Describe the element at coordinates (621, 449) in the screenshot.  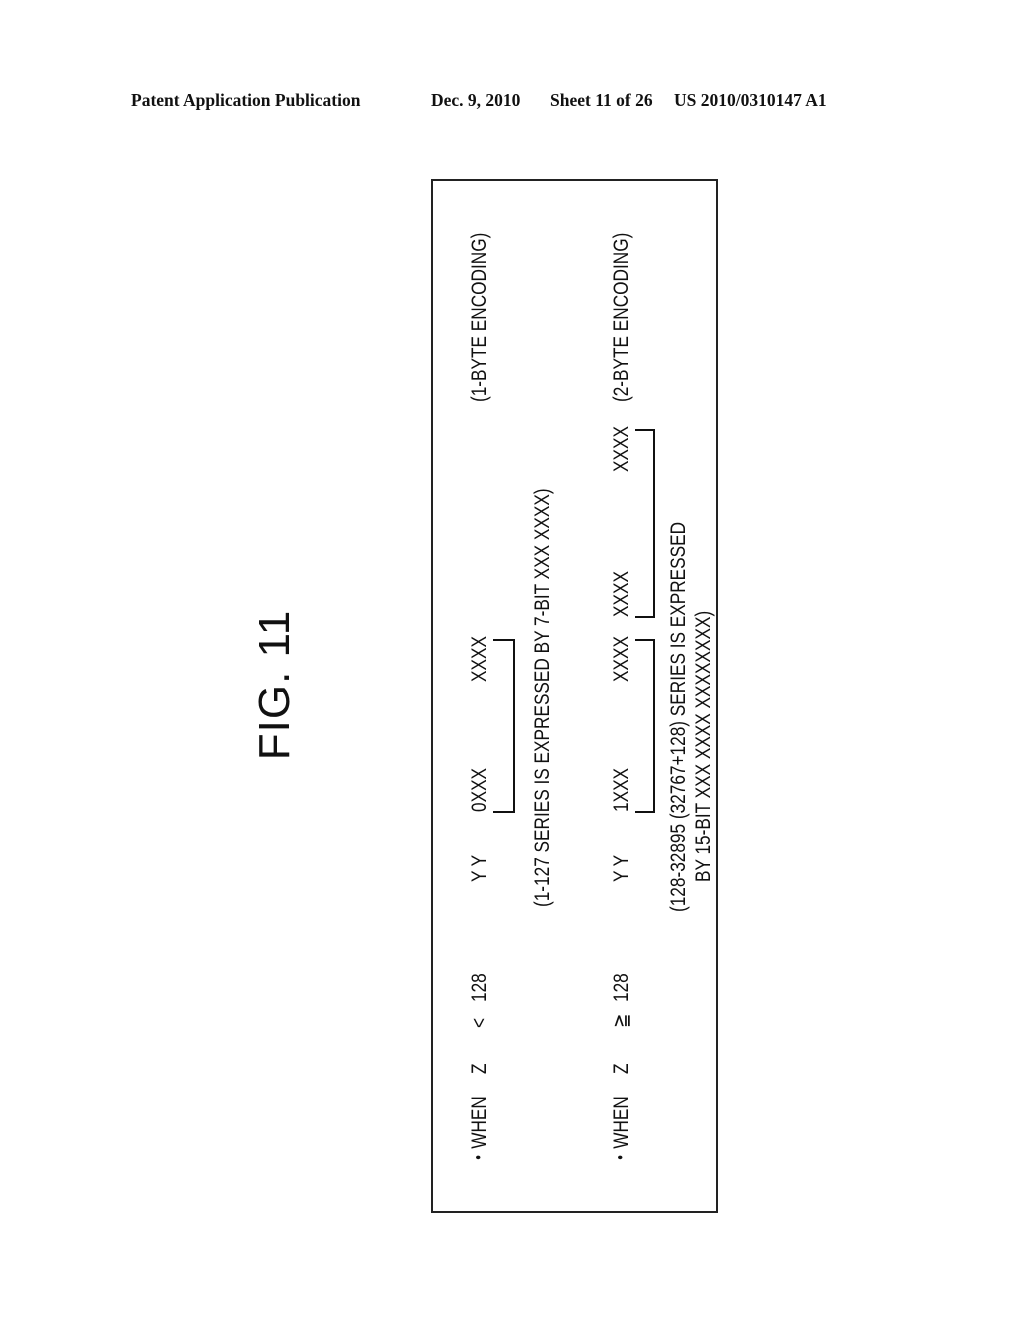
I see `case2-byte2b: XXXX` at that location.